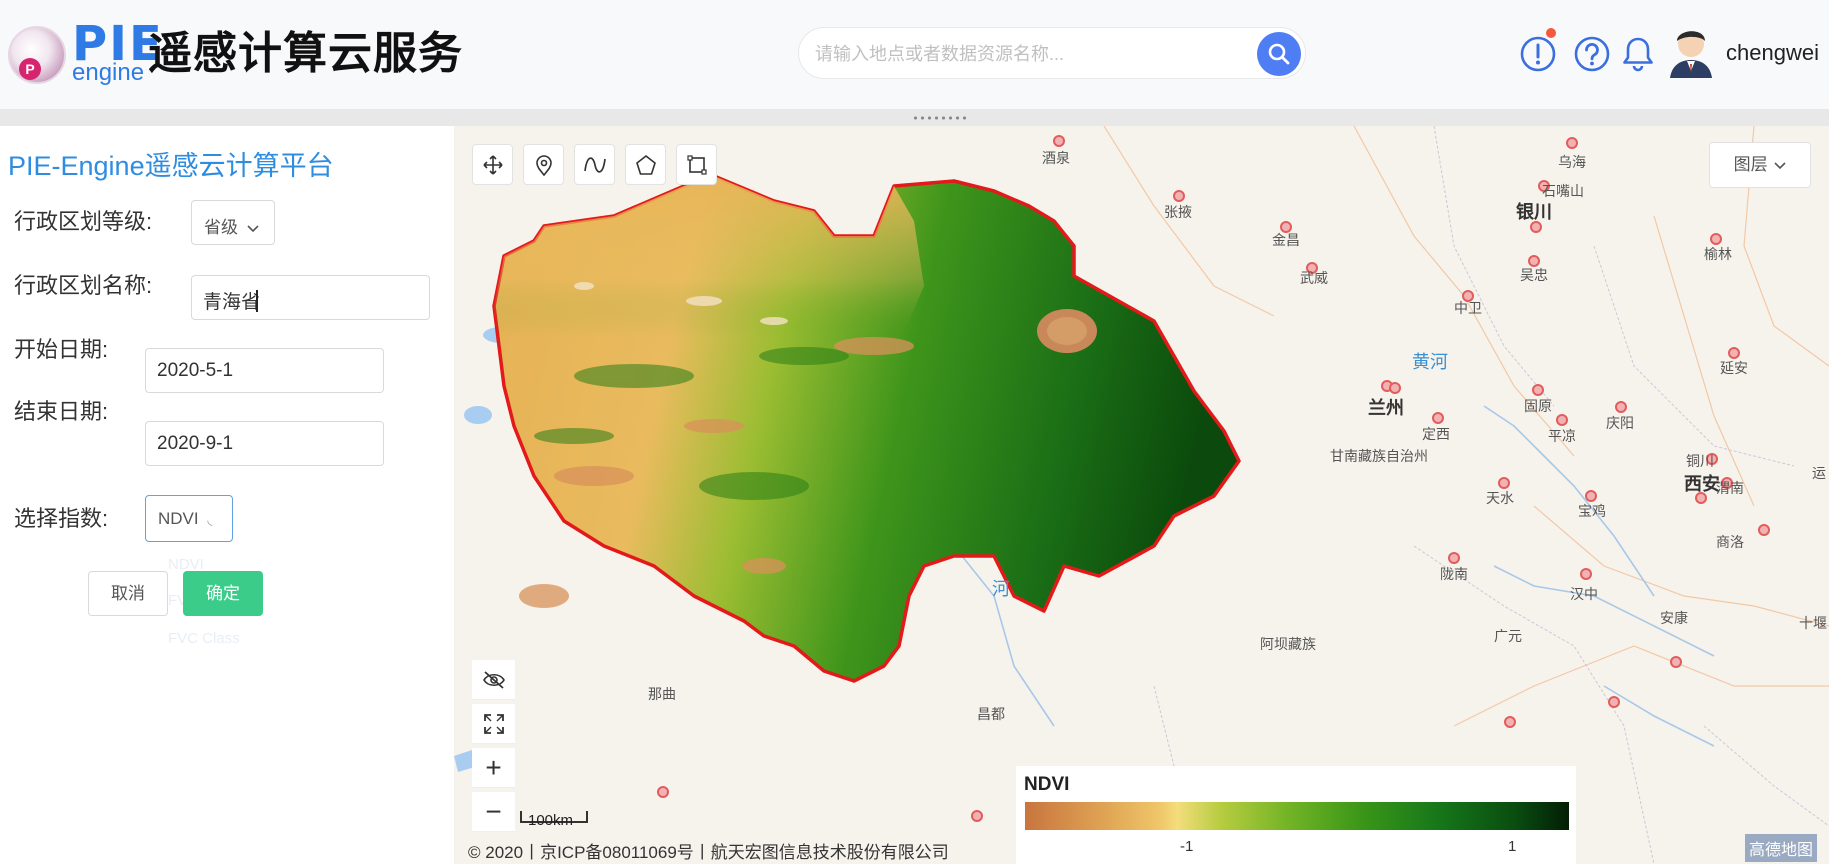 The height and width of the screenshot is (864, 1829). Describe the element at coordinates (61, 349) in the screenshot. I see `start-date-label: 开始日期:` at that location.